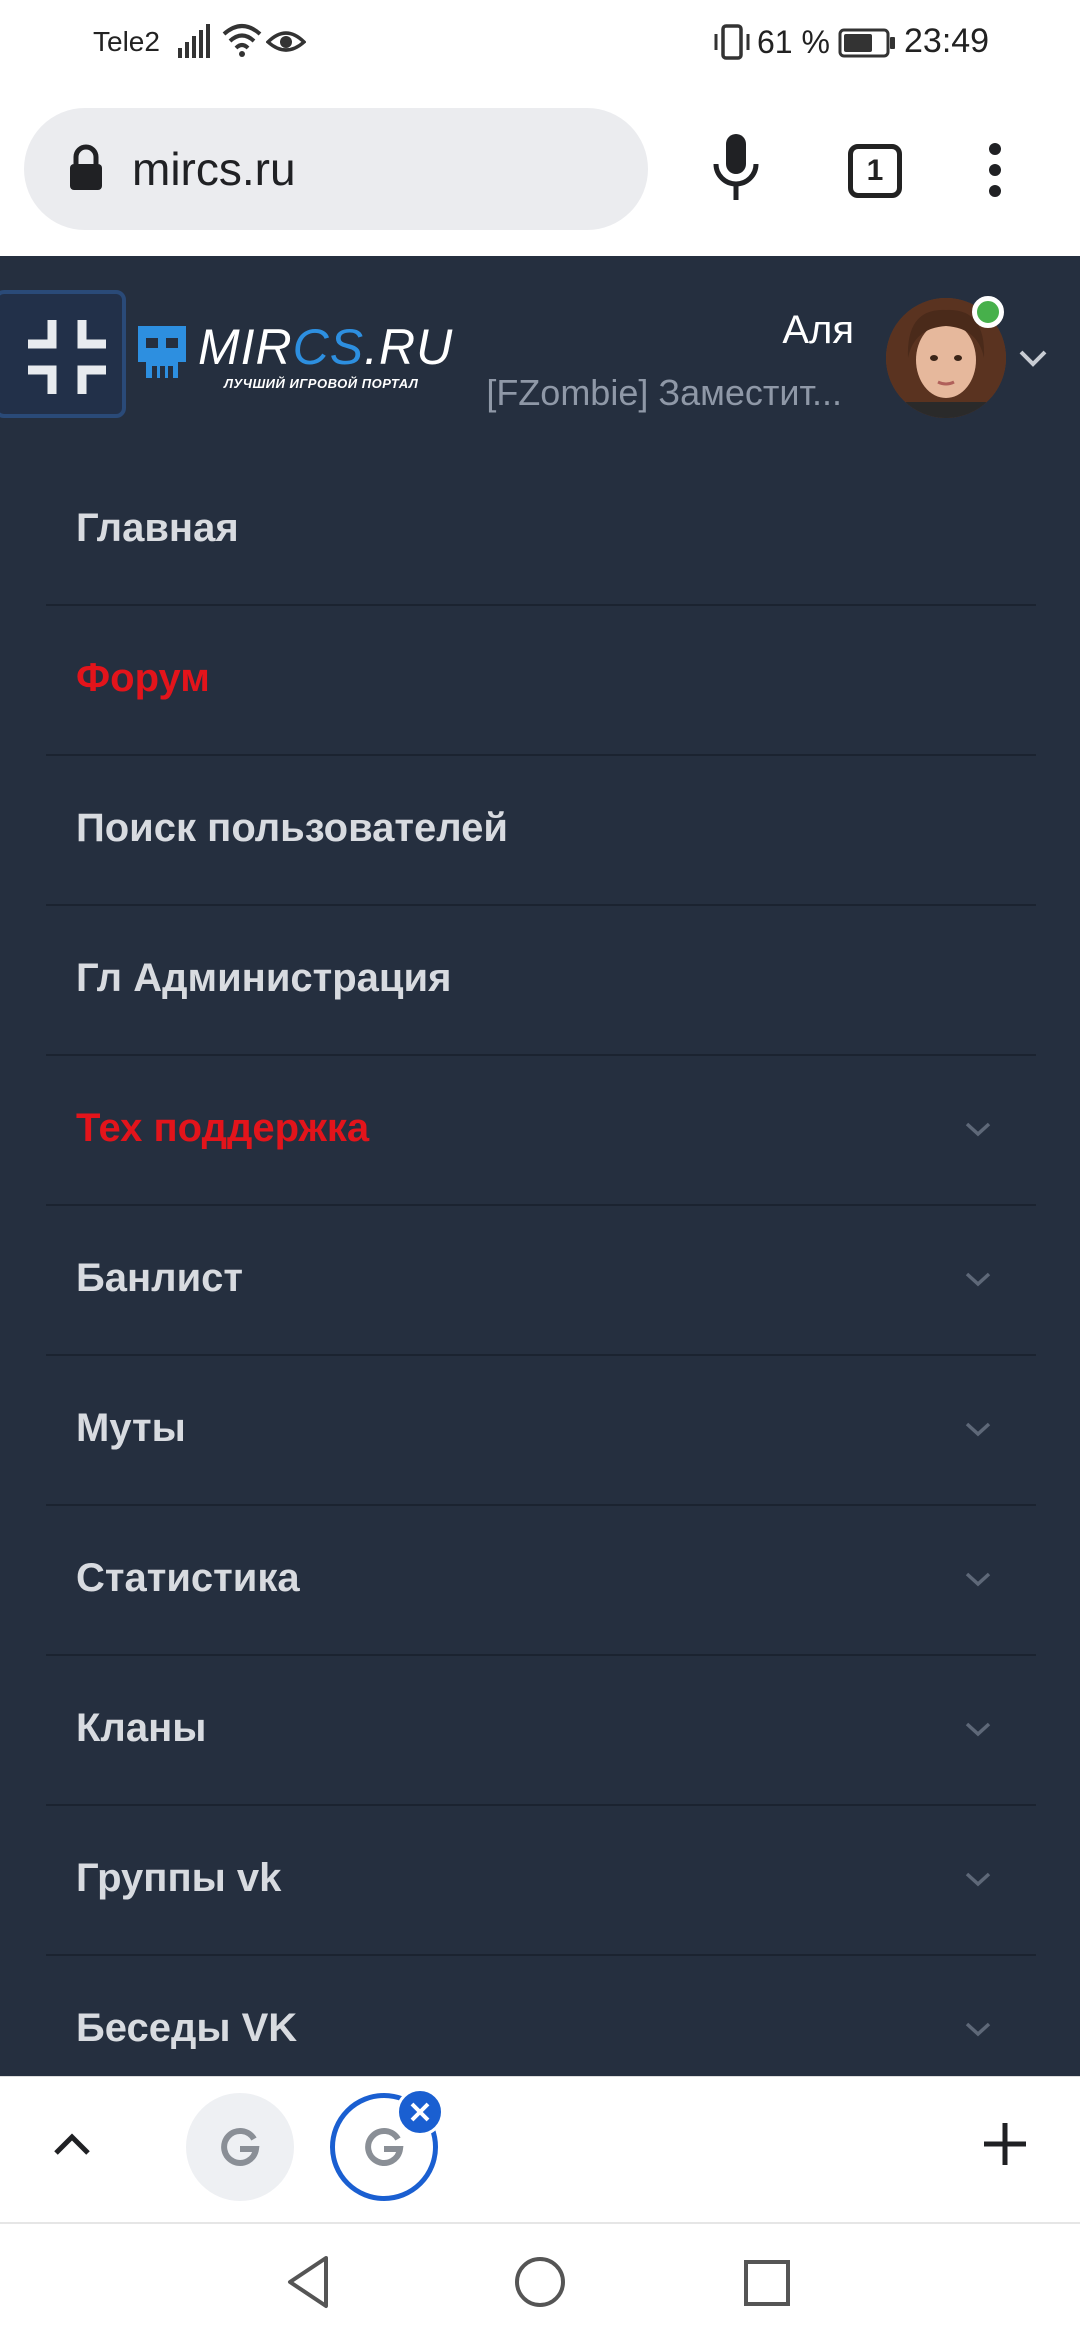  I want to click on vibrate-icon, so click(732, 42).